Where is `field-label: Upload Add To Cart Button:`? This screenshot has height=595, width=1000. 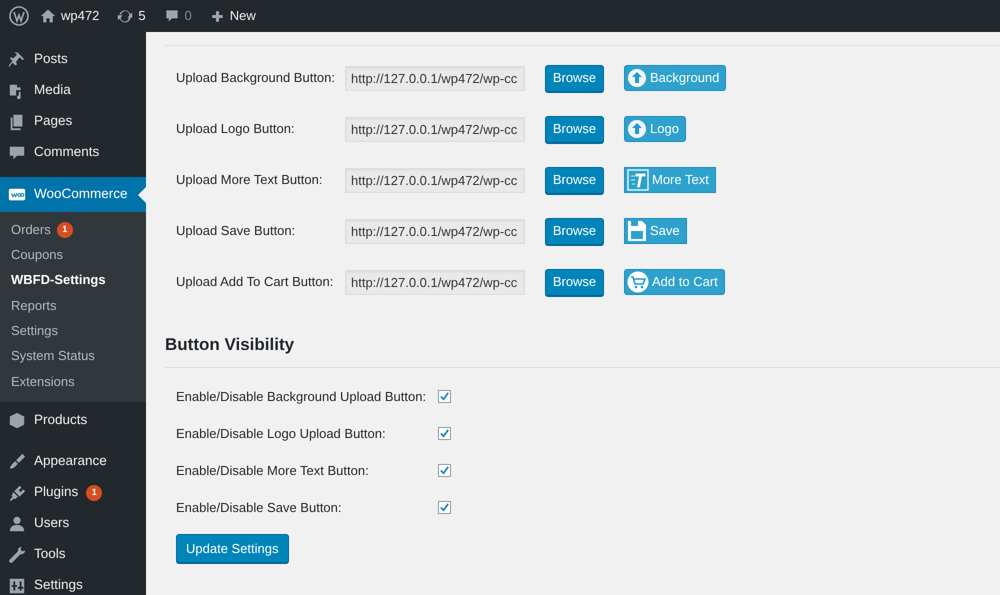
field-label: Upload Add To Cart Button: is located at coordinates (255, 282).